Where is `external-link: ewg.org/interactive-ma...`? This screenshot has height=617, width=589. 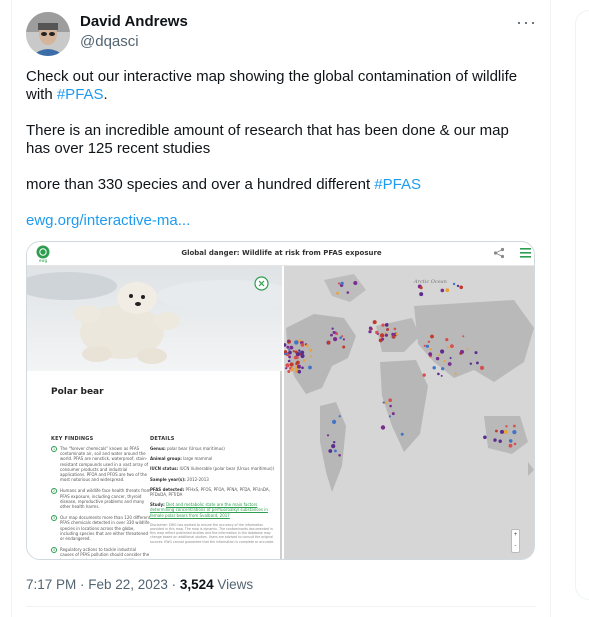
external-link: ewg.org/interactive-ma... is located at coordinates (108, 220).